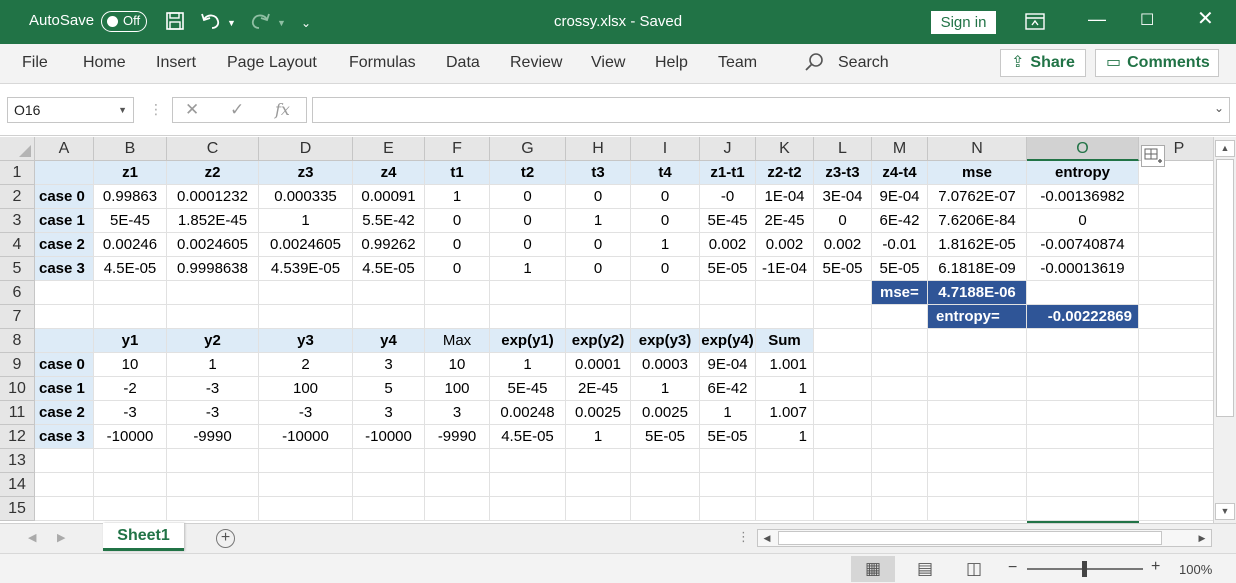 The image size is (1236, 583). Describe the element at coordinates (1225, 148) in the screenshot. I see `scroll-up-icon: ▲` at that location.